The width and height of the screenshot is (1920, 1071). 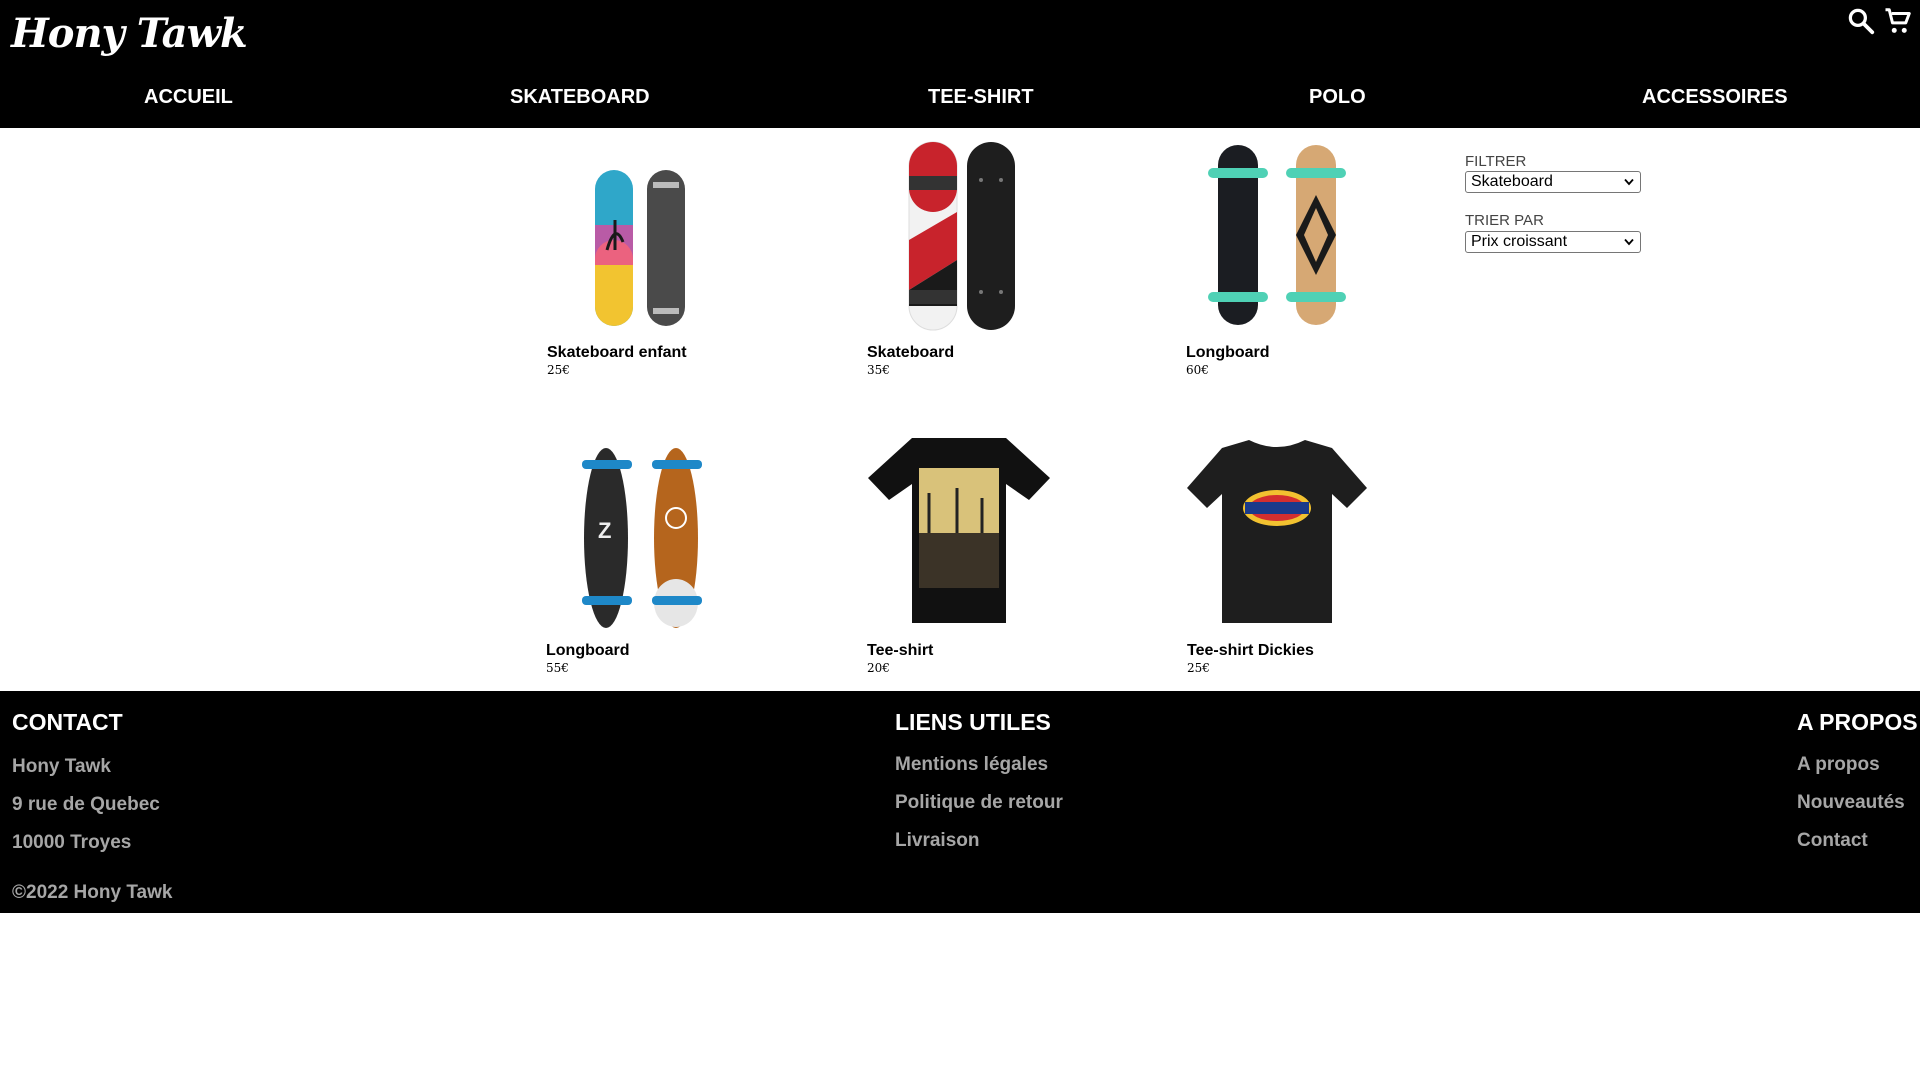 What do you see at coordinates (900, 650) in the screenshot?
I see `product-name: Tee-shirt` at bounding box center [900, 650].